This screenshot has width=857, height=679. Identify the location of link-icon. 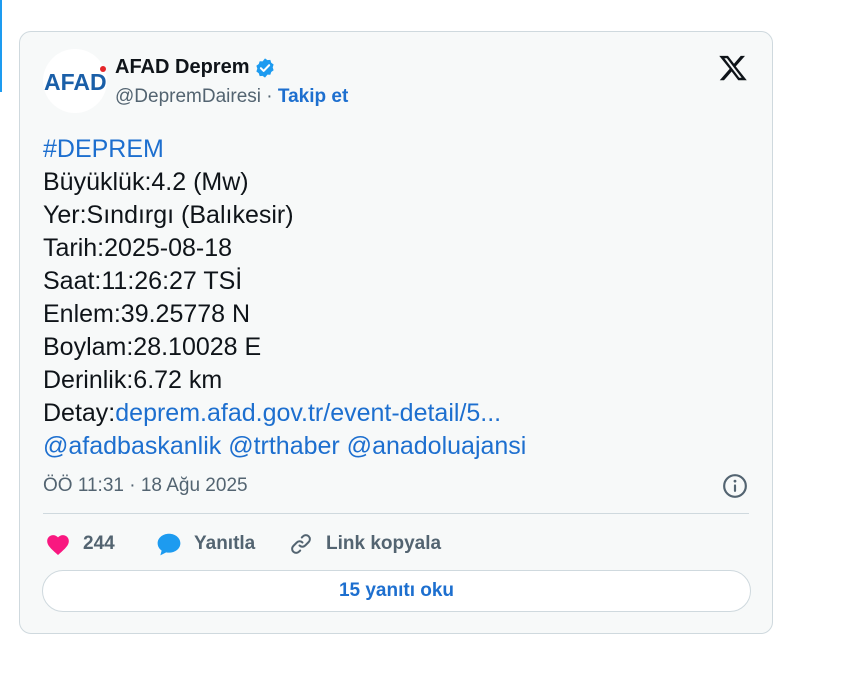
(301, 544).